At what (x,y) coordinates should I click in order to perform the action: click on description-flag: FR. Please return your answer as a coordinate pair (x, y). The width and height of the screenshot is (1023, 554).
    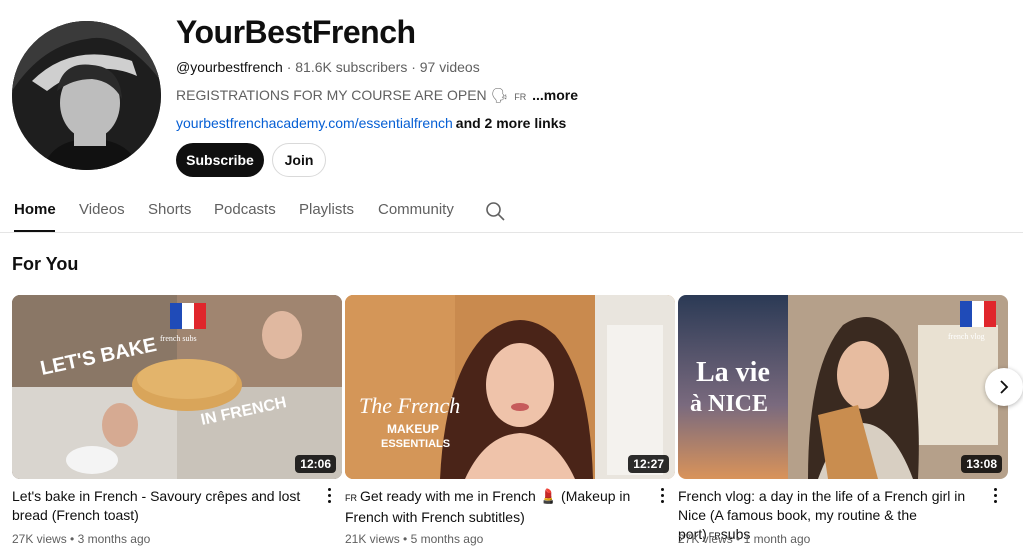
    Looking at the image, I should click on (520, 97).